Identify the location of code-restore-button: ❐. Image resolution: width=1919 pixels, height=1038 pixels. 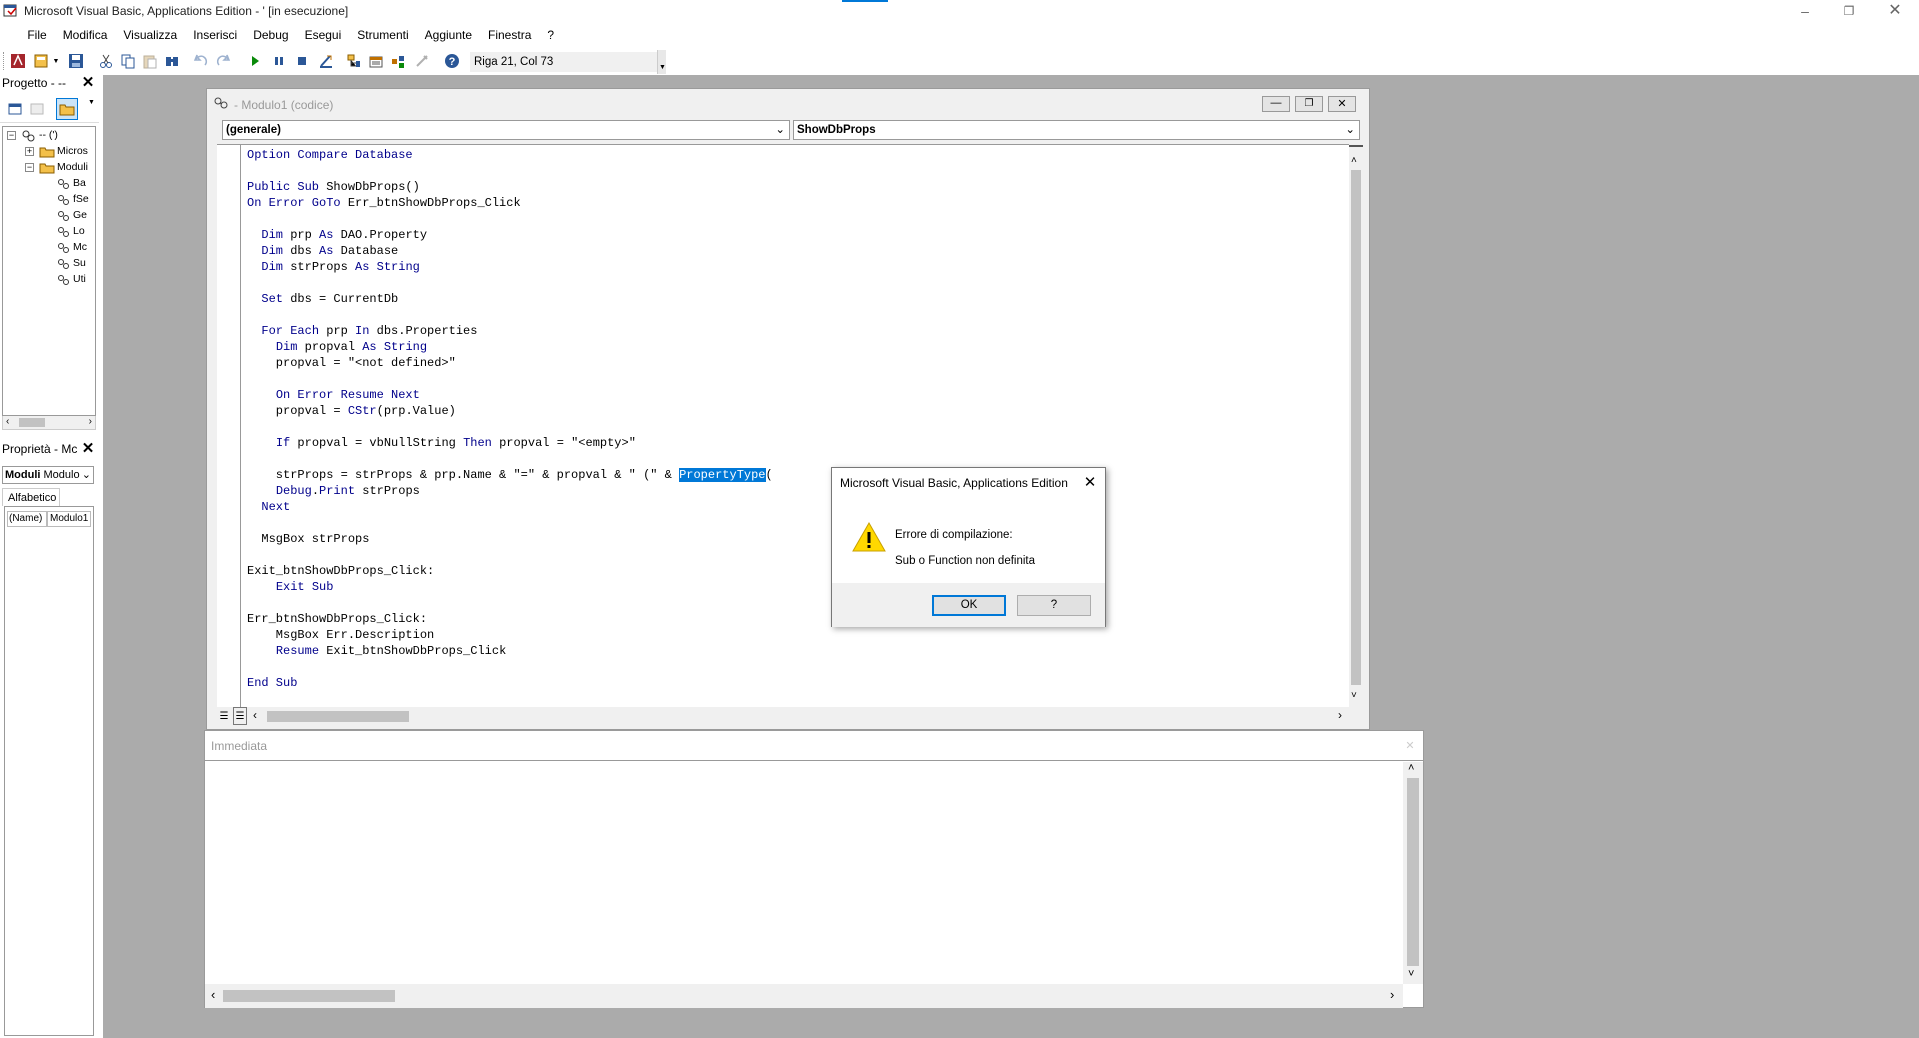
(1309, 104).